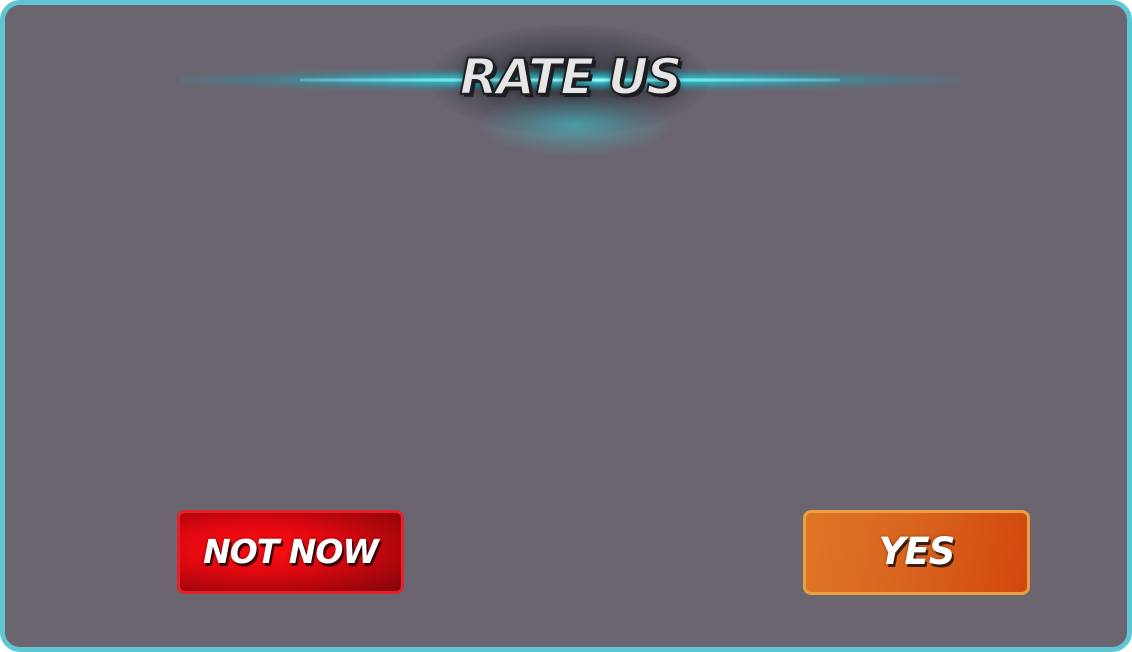  I want to click on dialog-title-banner: RATE US, so click(570, 90).